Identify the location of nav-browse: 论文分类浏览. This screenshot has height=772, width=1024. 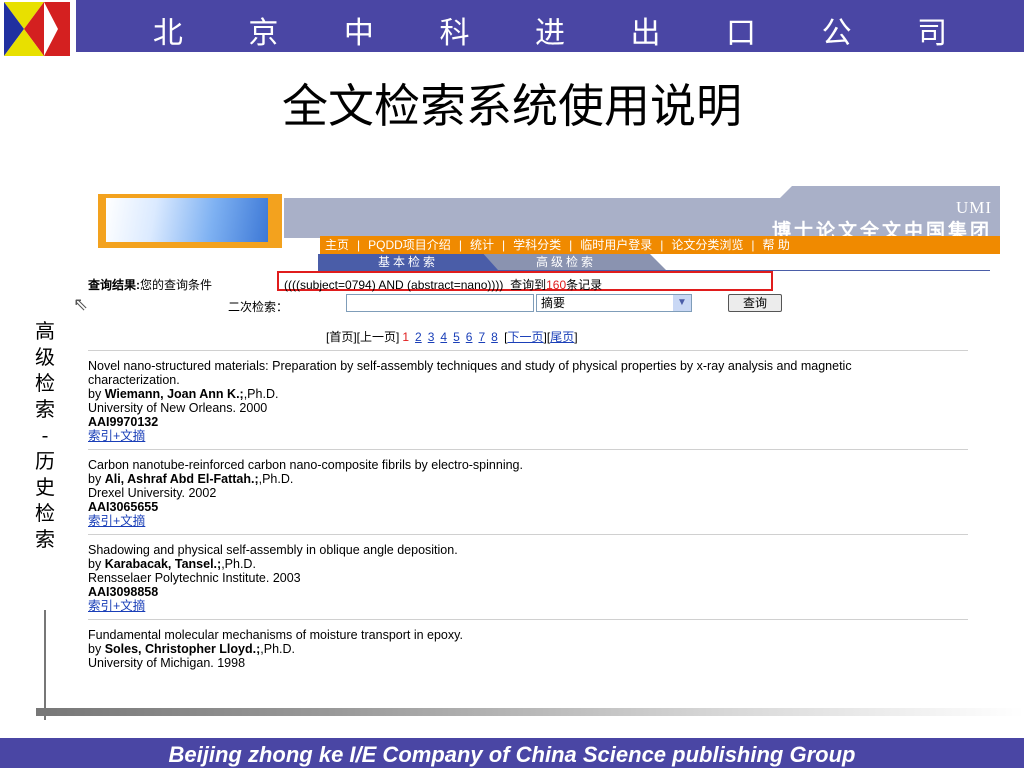
(707, 245).